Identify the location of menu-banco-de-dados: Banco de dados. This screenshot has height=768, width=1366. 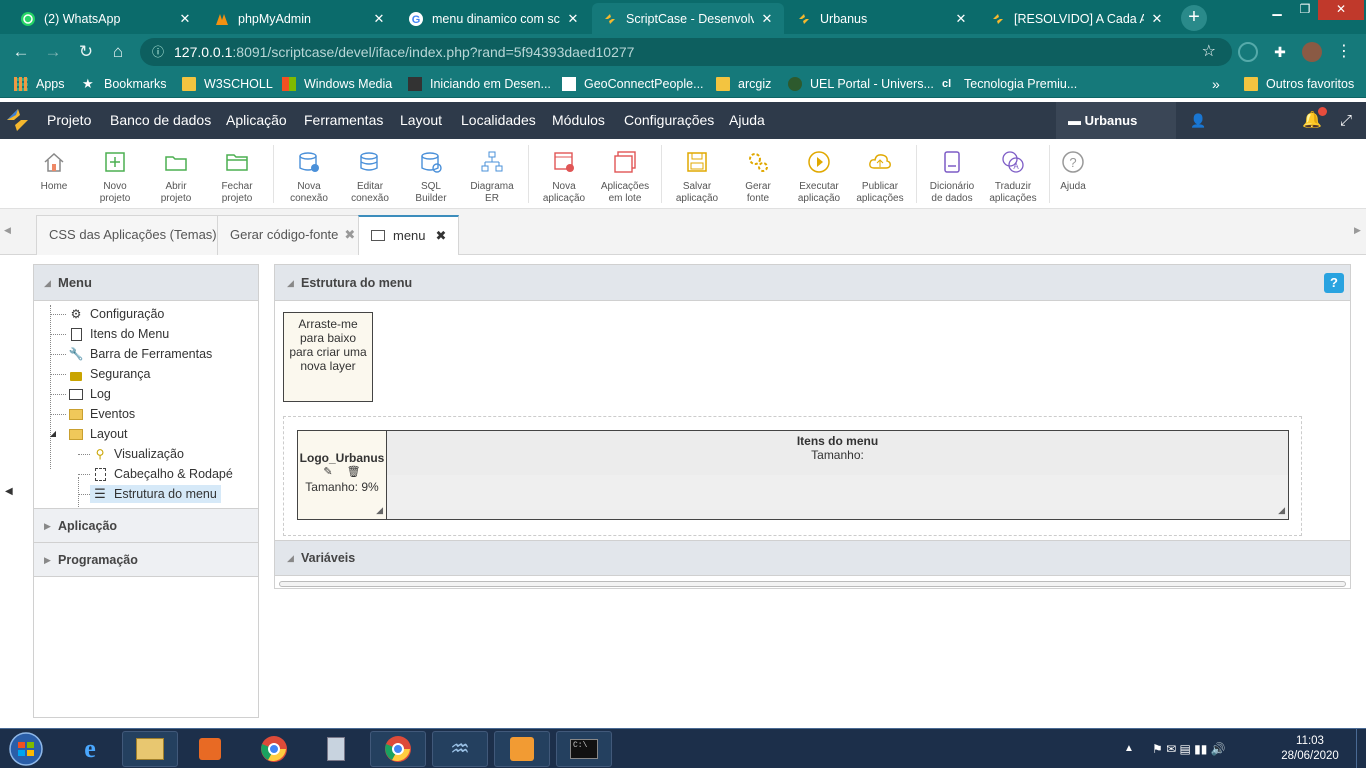
(160, 120).